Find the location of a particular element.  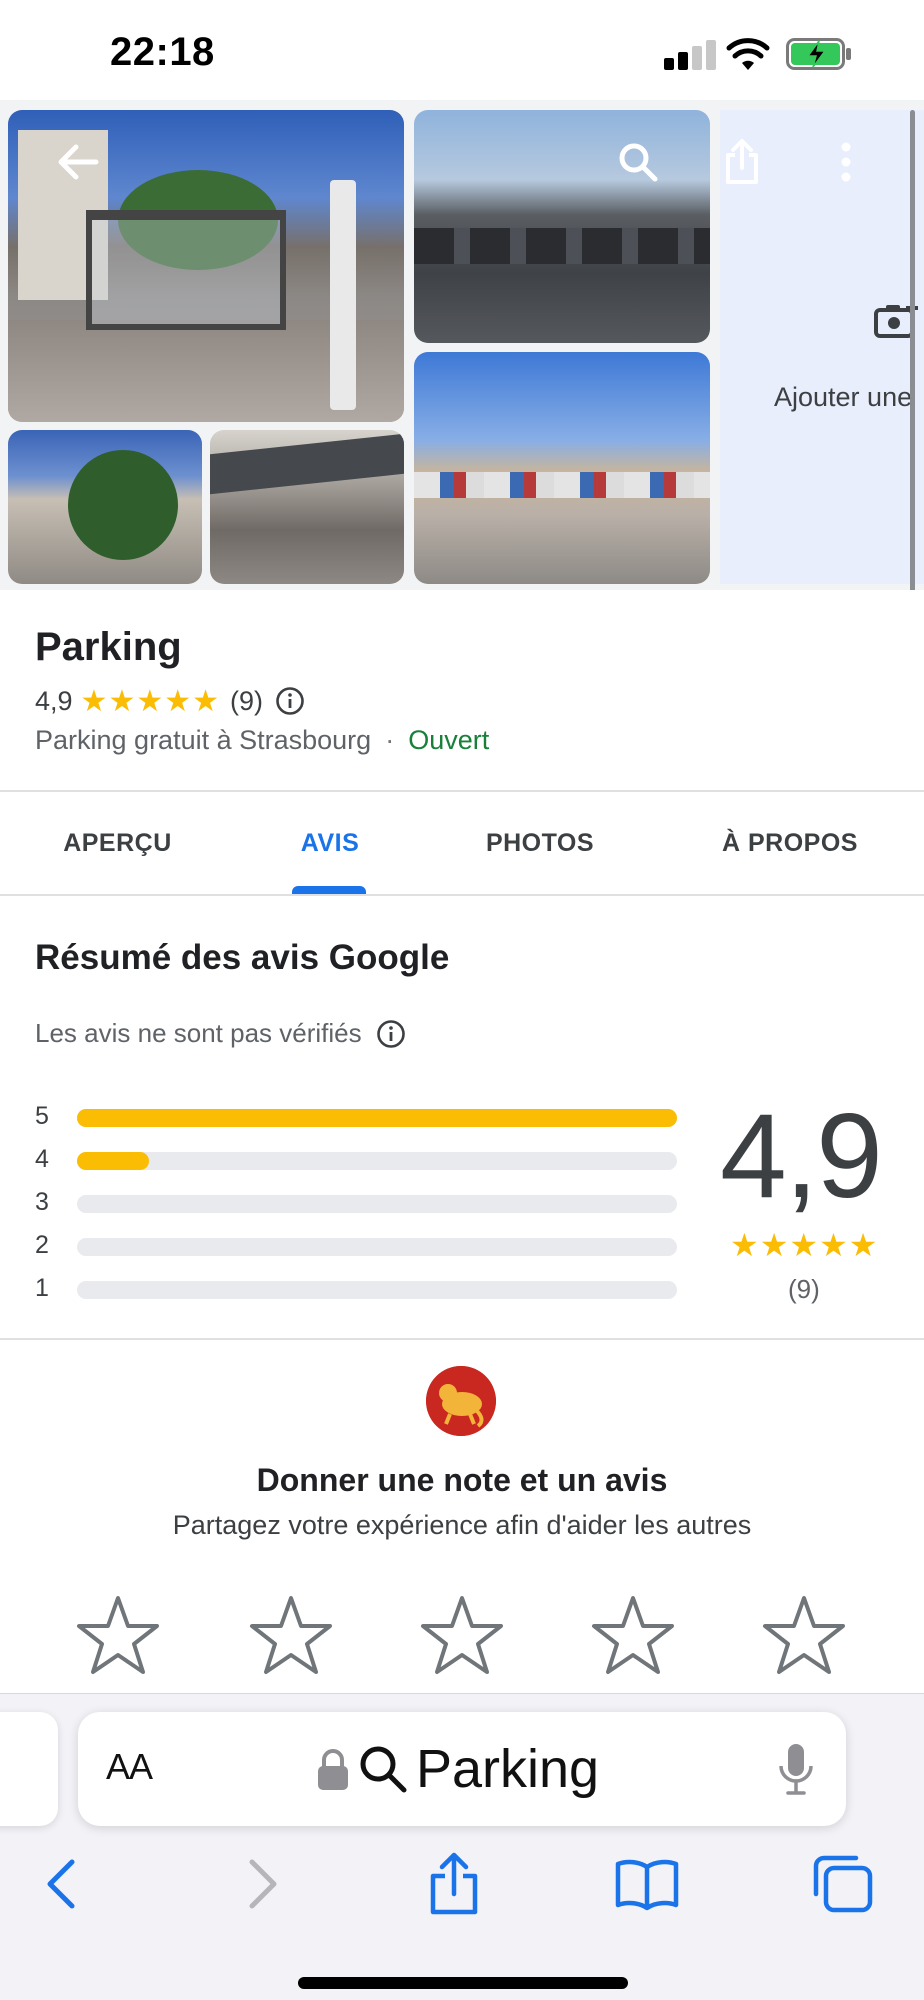

place-category: Parking gratuit à Strasbourg is located at coordinates (203, 740).